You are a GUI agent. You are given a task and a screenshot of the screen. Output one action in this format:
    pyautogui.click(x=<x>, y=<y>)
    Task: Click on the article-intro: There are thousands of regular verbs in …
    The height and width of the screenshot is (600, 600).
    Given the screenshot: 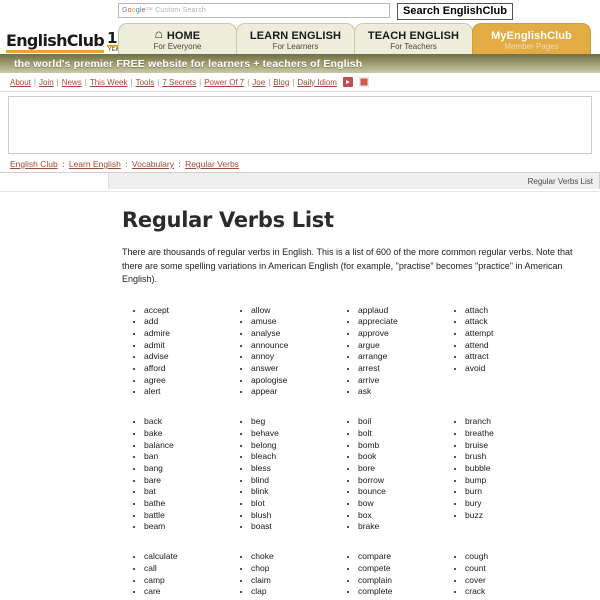 What is the action you would take?
    pyautogui.click(x=347, y=265)
    